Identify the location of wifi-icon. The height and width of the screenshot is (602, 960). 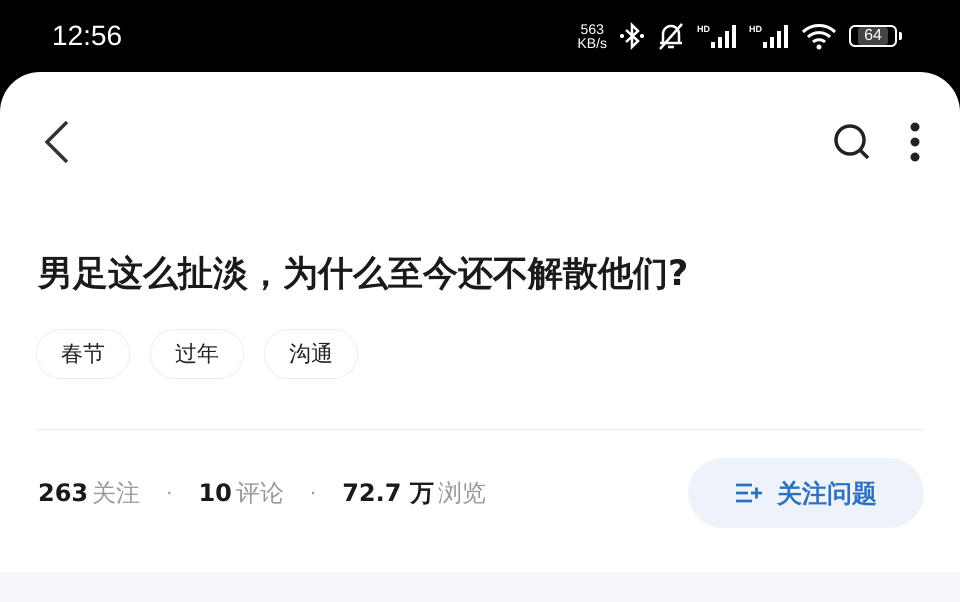
(819, 36).